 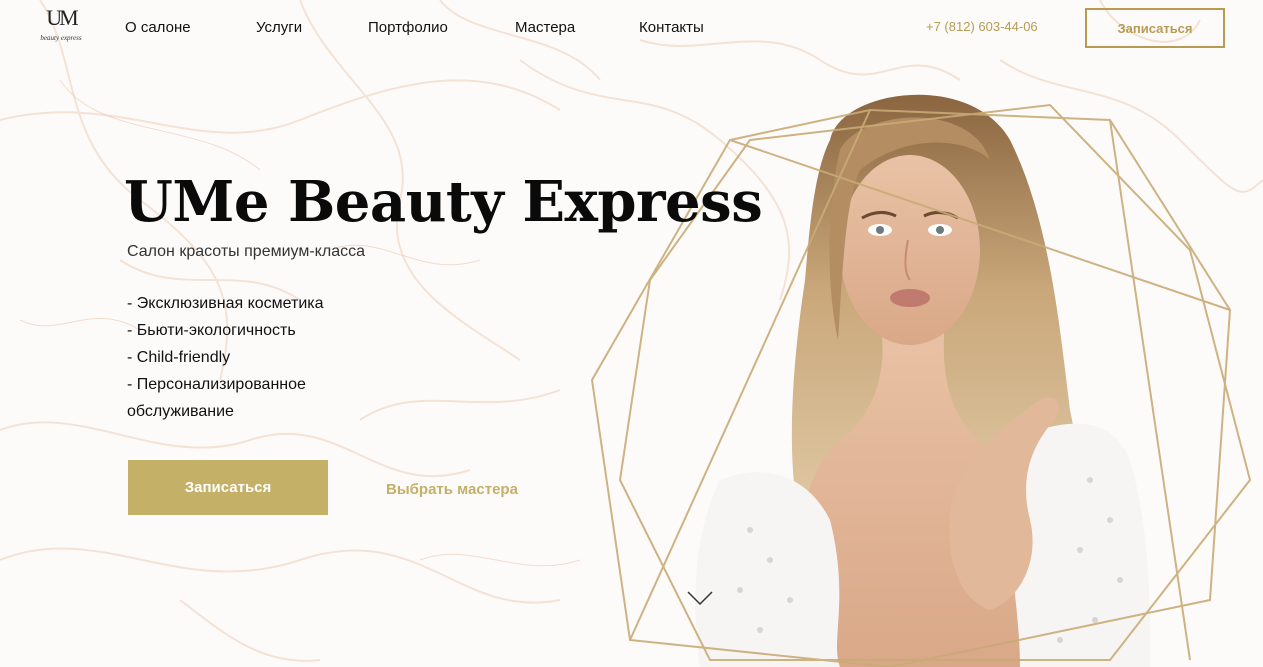 I want to click on logo: UM beauty express, so click(x=61, y=27).